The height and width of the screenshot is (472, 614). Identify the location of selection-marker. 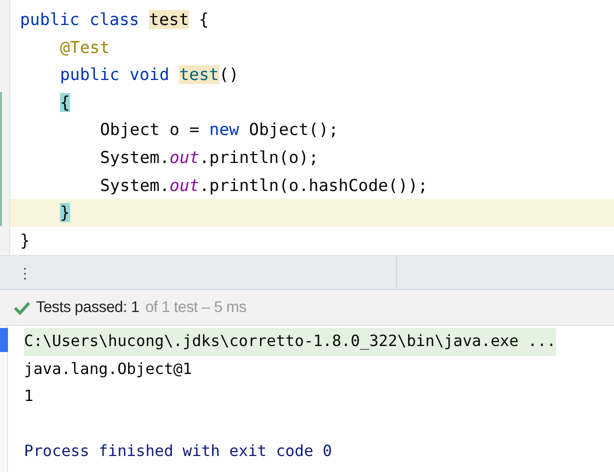
(4, 340).